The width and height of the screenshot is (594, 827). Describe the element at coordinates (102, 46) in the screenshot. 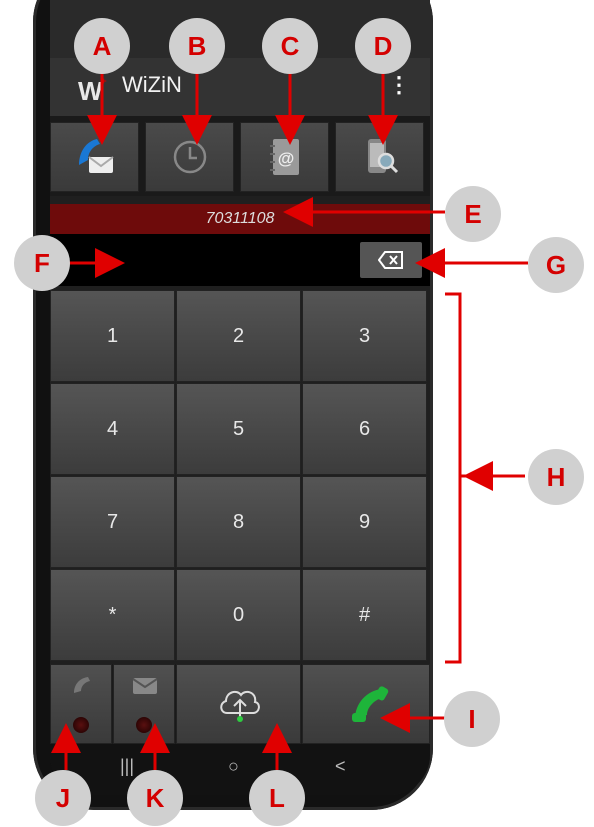

I see `callout-a: A` at that location.